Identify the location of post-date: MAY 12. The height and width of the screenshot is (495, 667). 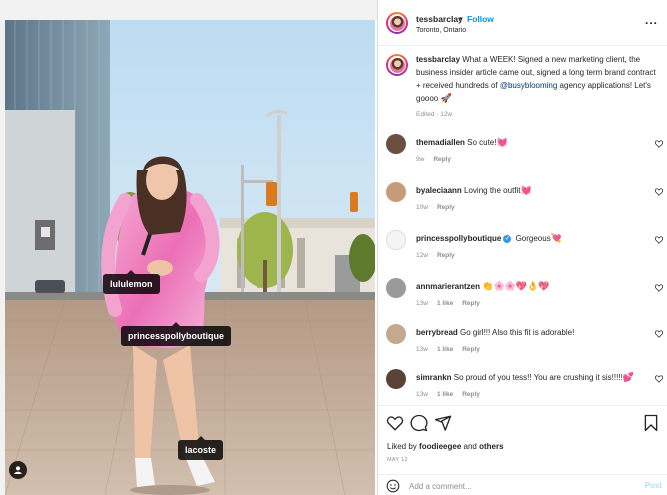
(397, 460).